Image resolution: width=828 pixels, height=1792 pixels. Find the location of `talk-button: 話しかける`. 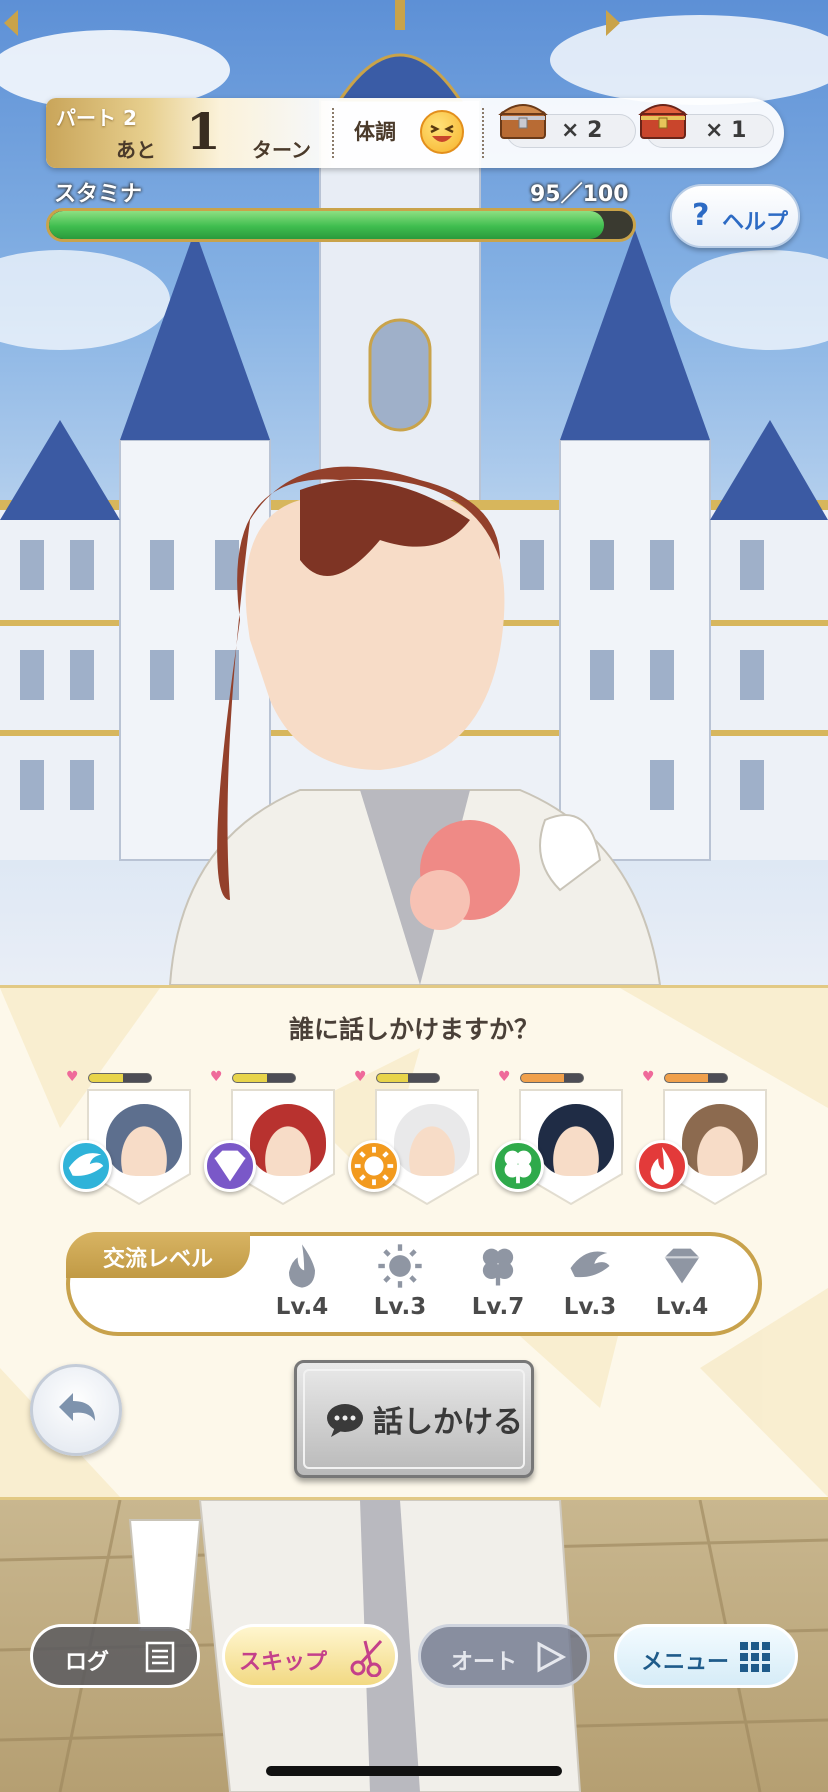

talk-button: 話しかける is located at coordinates (414, 1419).